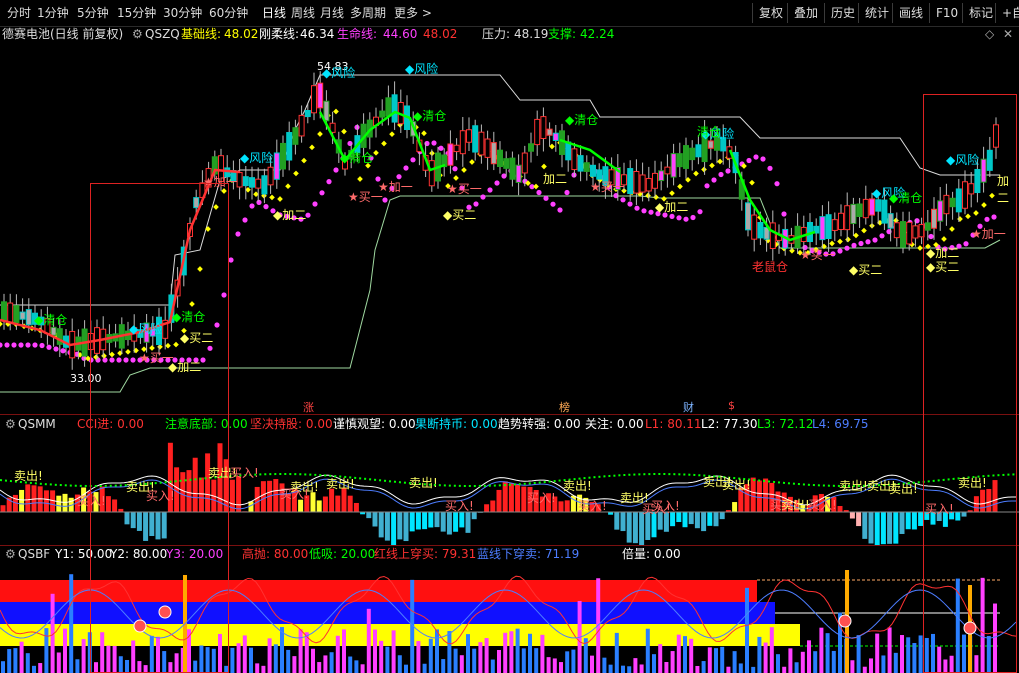  I want to click on qsbf-name: QSBF, so click(34, 554).